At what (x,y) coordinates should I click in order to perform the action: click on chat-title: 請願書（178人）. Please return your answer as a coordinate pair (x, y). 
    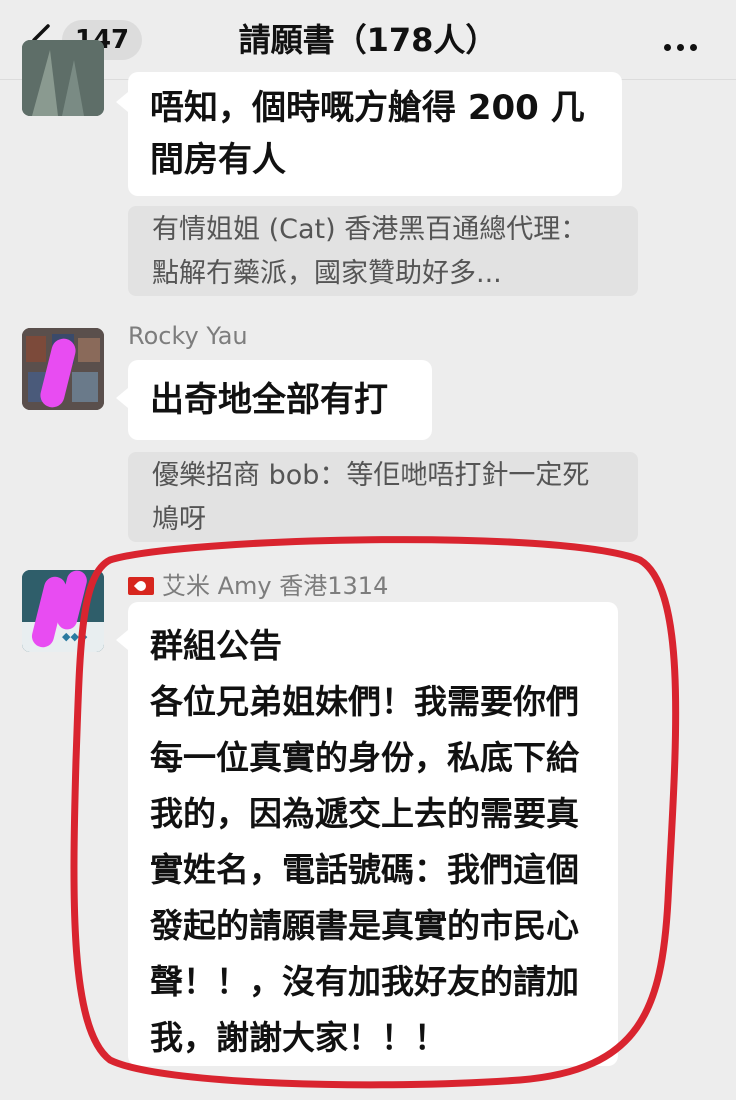
    Looking at the image, I should click on (368, 40).